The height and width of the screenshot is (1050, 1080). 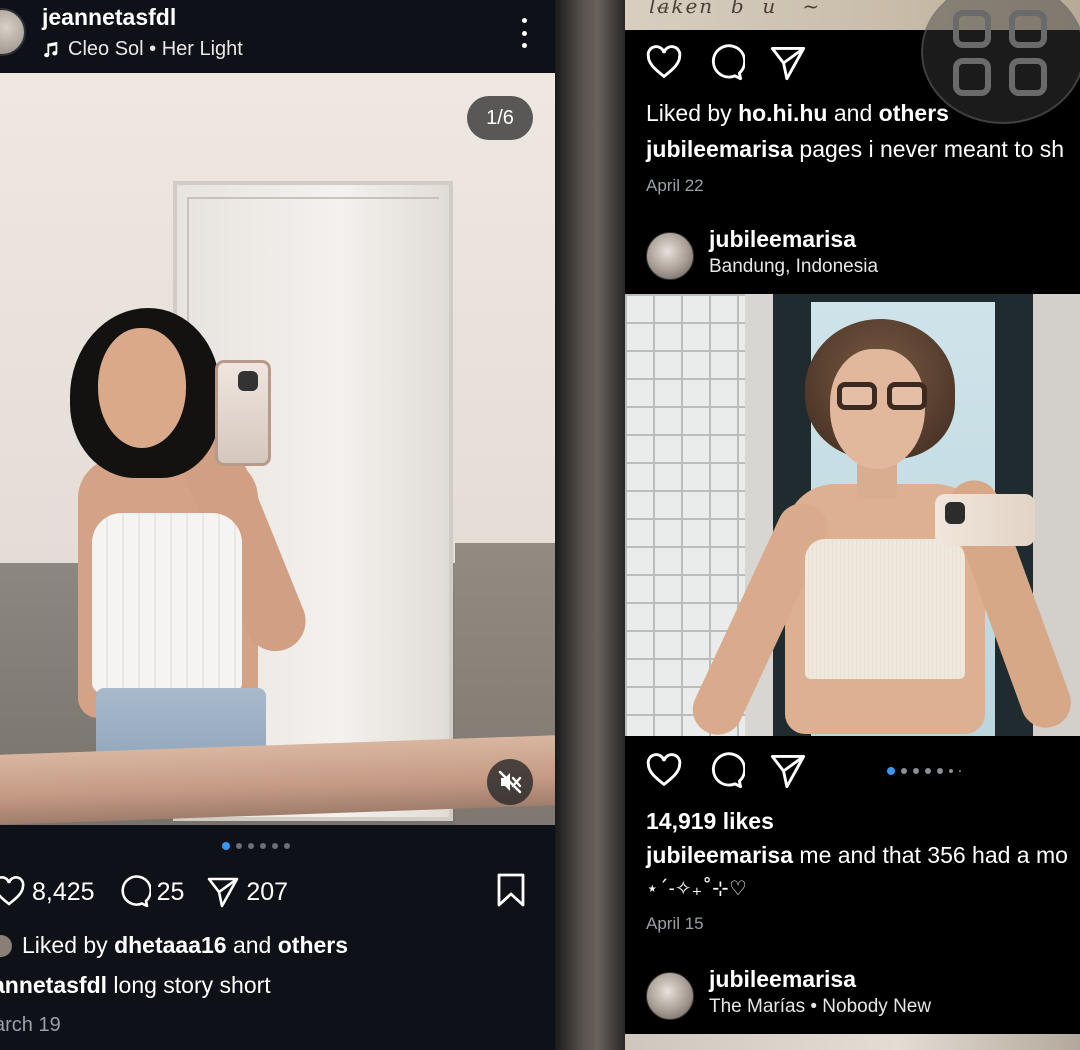 What do you see at coordinates (524, 33) in the screenshot?
I see `more-icon` at bounding box center [524, 33].